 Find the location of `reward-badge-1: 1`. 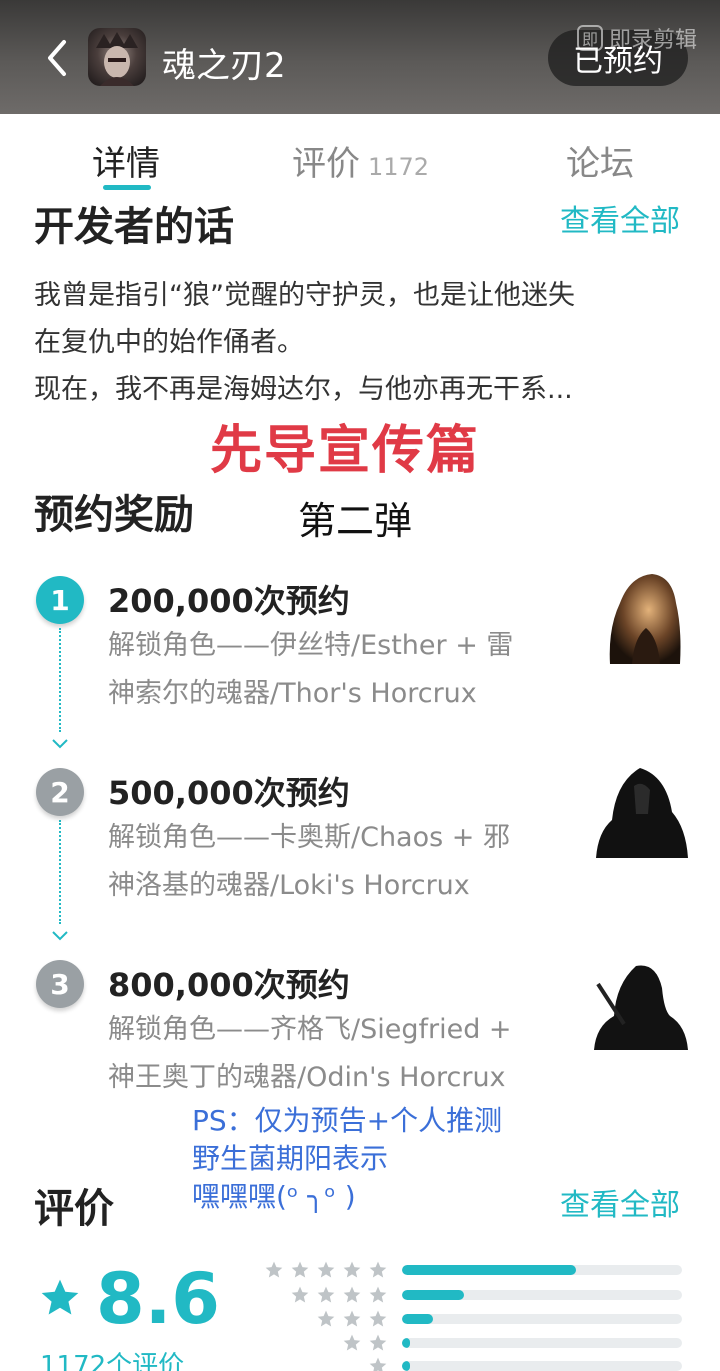

reward-badge-1: 1 is located at coordinates (60, 600).